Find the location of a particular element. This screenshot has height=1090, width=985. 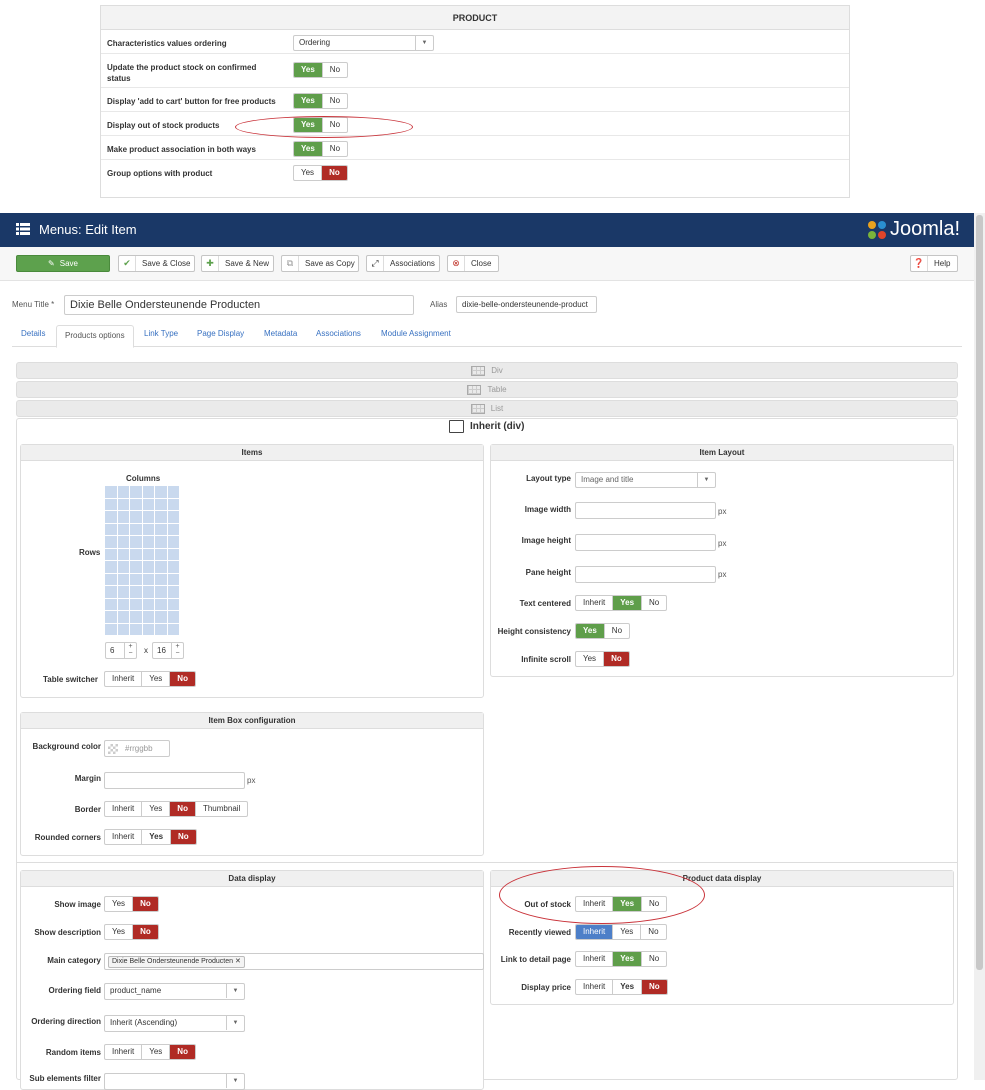

save-close-button: ✔ Save & Close is located at coordinates (156, 263).